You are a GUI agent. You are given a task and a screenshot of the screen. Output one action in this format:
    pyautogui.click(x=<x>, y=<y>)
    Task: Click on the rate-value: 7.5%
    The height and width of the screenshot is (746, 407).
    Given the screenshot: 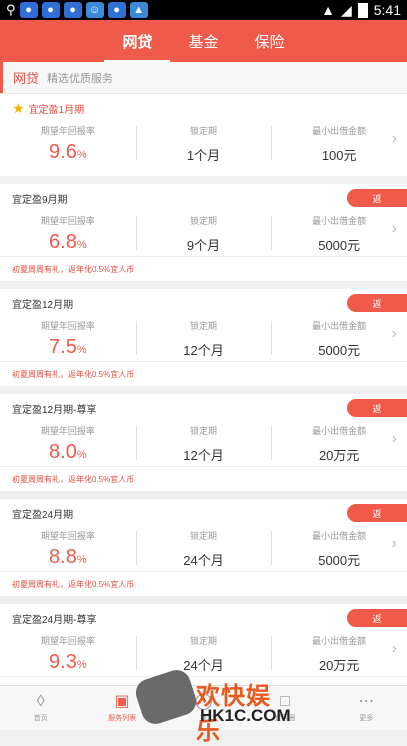 What is the action you would take?
    pyautogui.click(x=68, y=347)
    